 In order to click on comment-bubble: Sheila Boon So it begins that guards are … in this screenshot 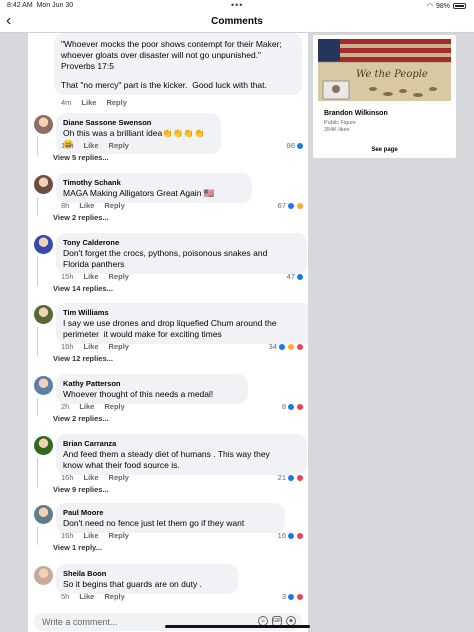, I will do `click(147, 579)`.